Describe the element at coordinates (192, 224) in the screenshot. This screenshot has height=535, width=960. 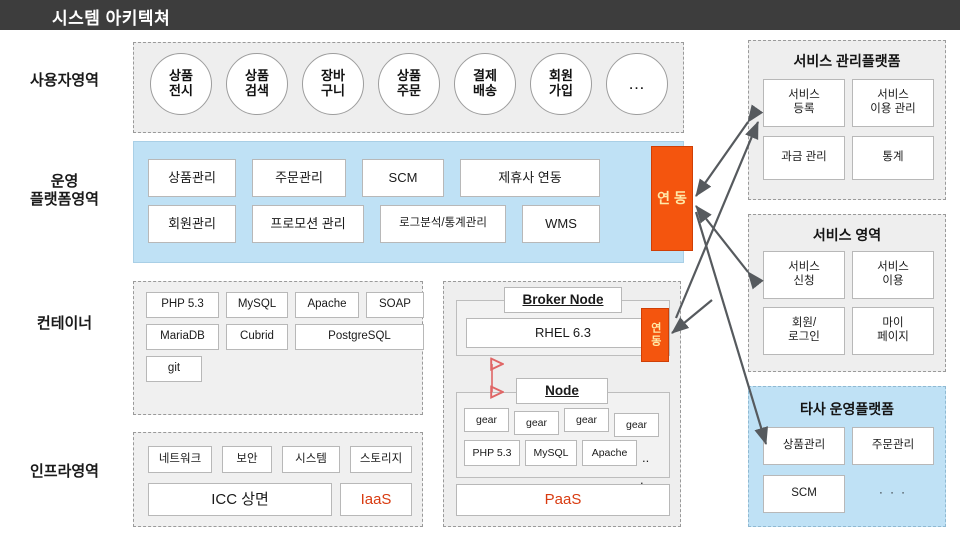
I see `ops-item-member-mgmt: 회원관리` at that location.